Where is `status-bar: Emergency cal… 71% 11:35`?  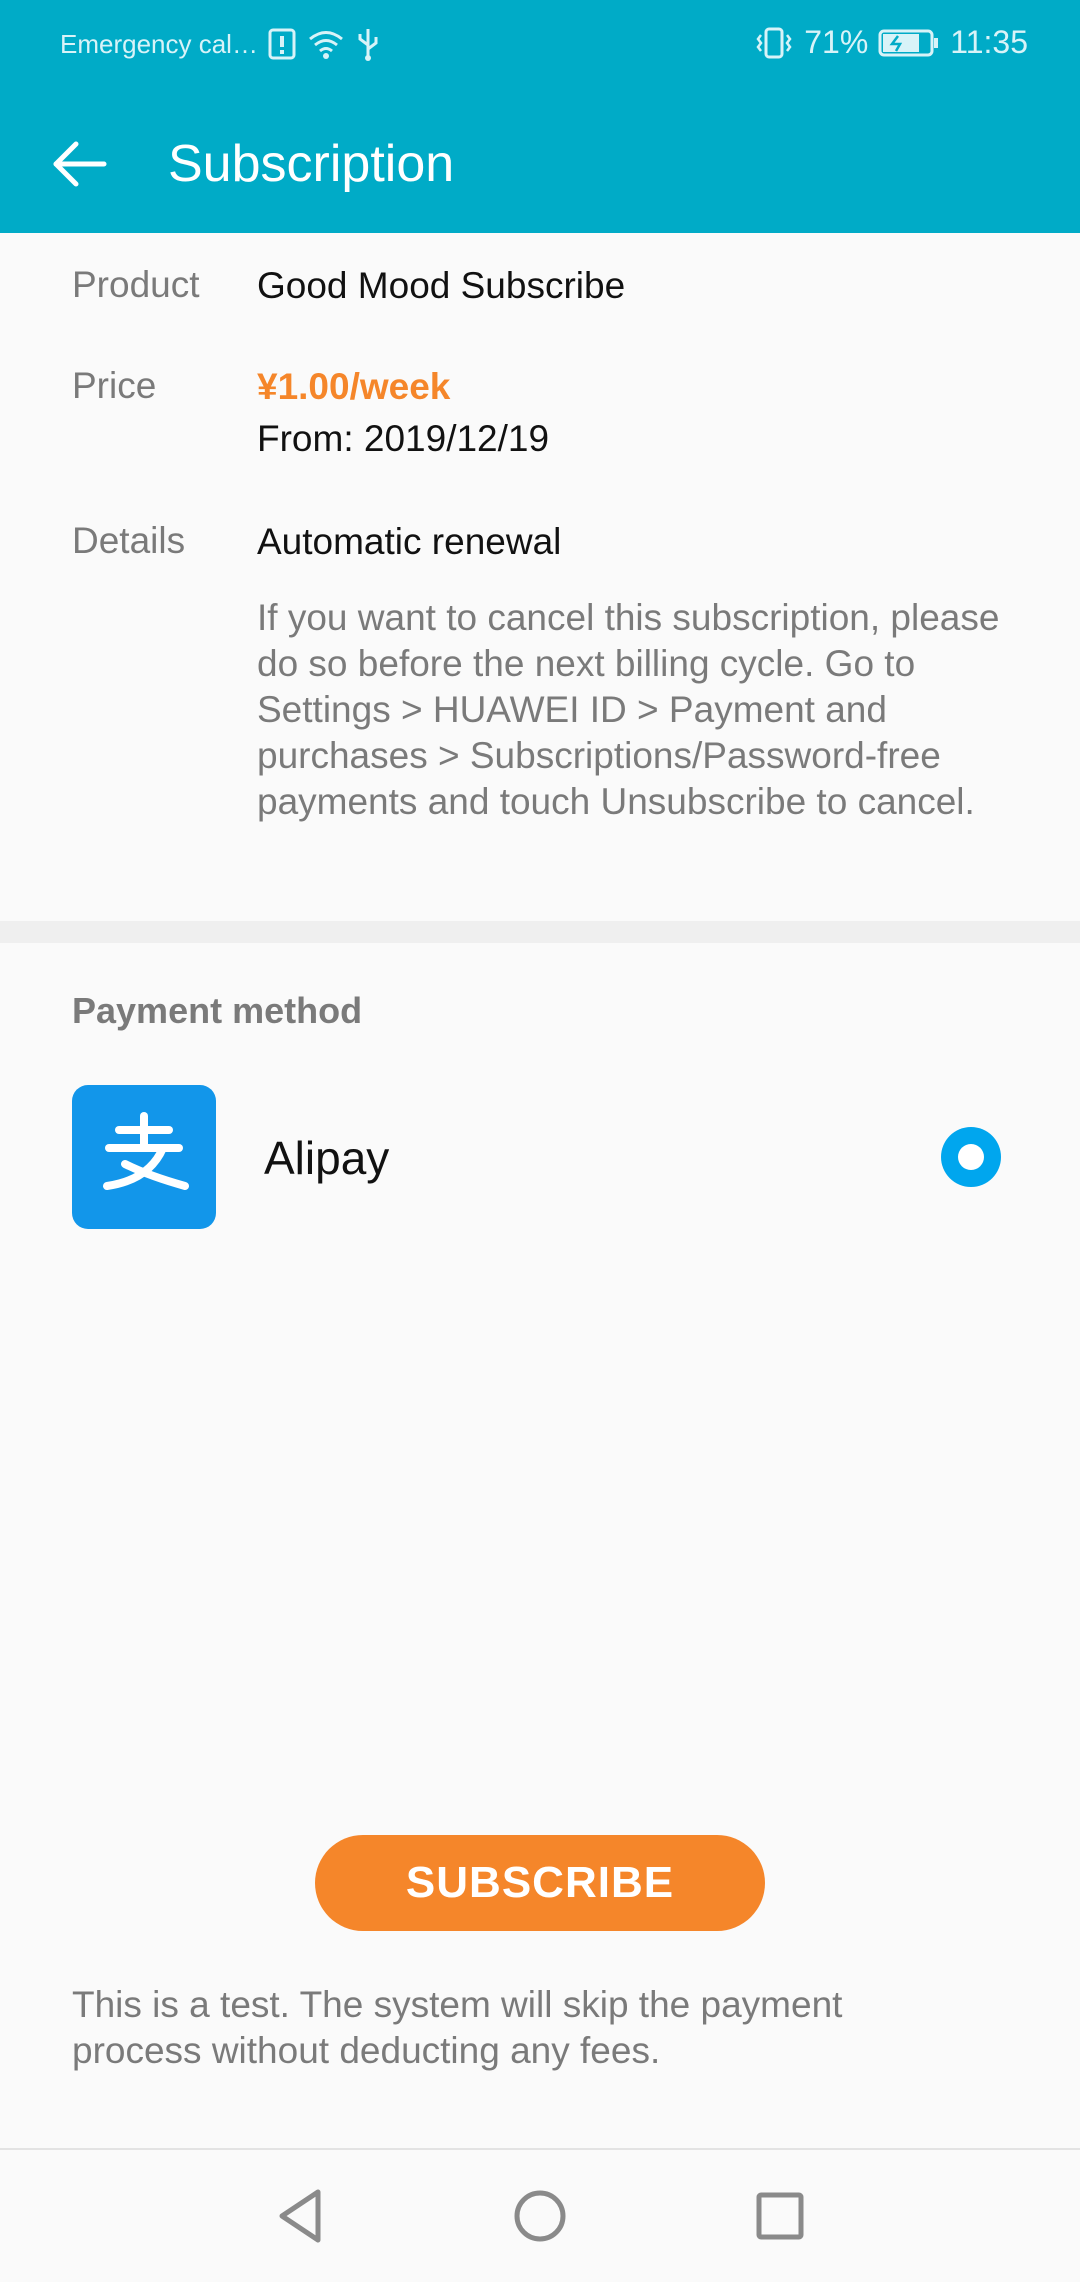 status-bar: Emergency cal… 71% 11:35 is located at coordinates (540, 47).